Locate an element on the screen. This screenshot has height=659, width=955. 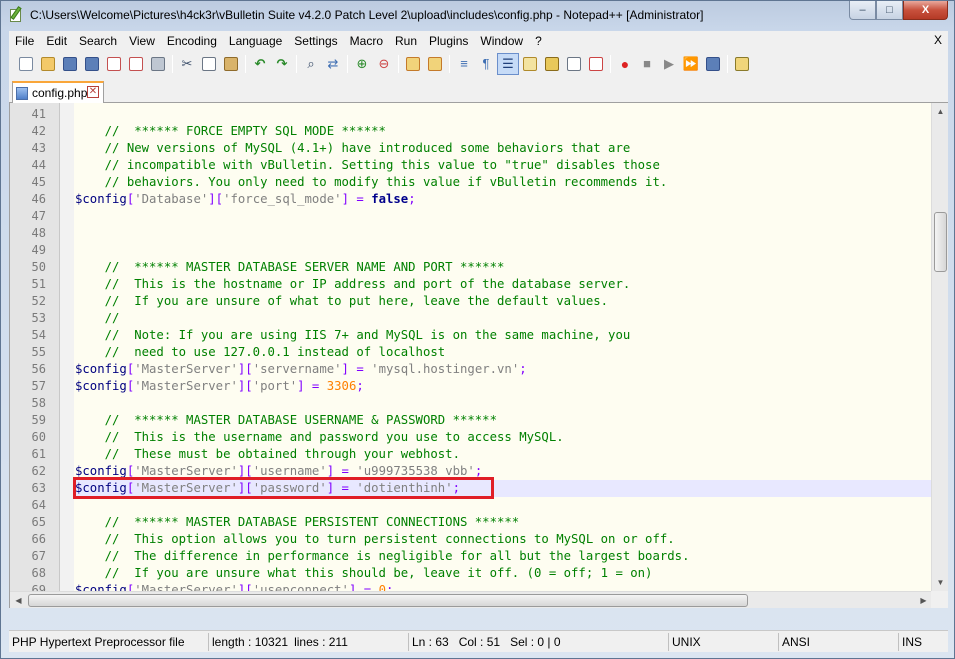
code-line: 48 is located at coordinates (479, 233).